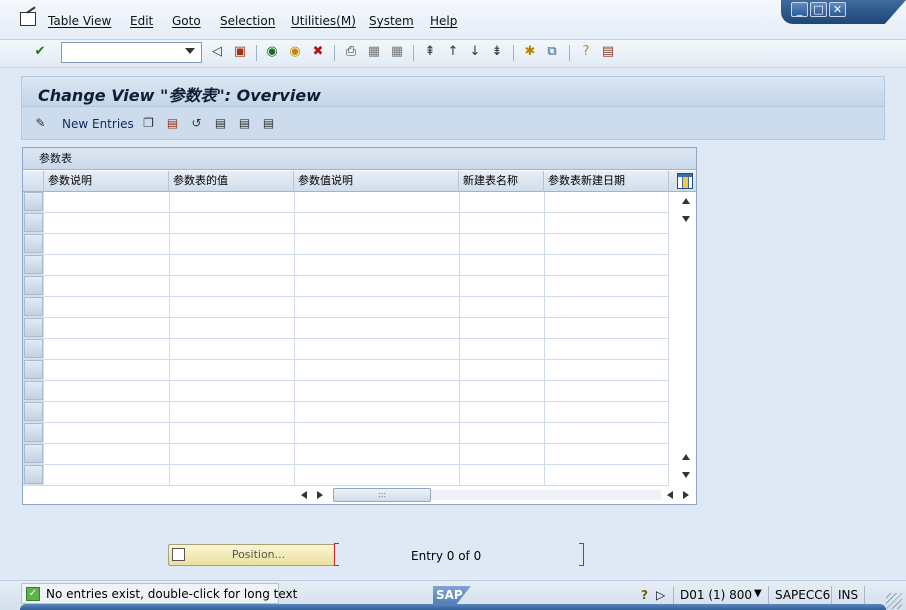 The height and width of the screenshot is (610, 906). Describe the element at coordinates (240, 52) in the screenshot. I see `save-icon: ▣` at that location.